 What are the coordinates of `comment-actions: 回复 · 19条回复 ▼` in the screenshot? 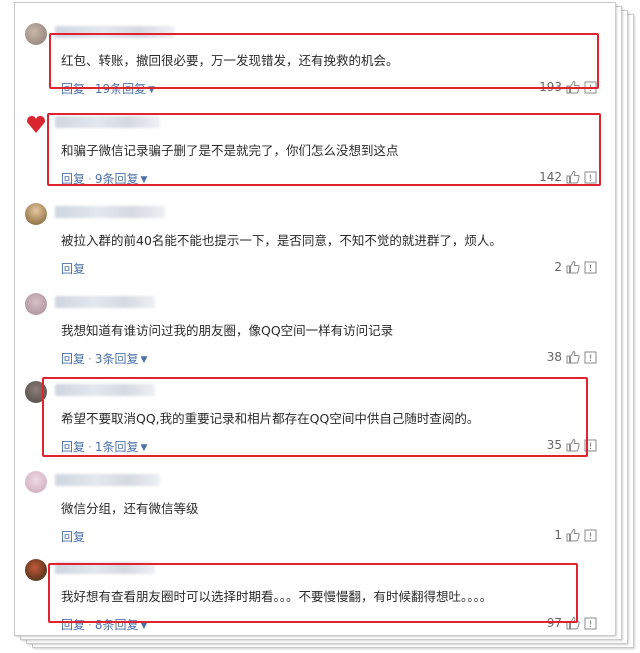 It's located at (108, 88).